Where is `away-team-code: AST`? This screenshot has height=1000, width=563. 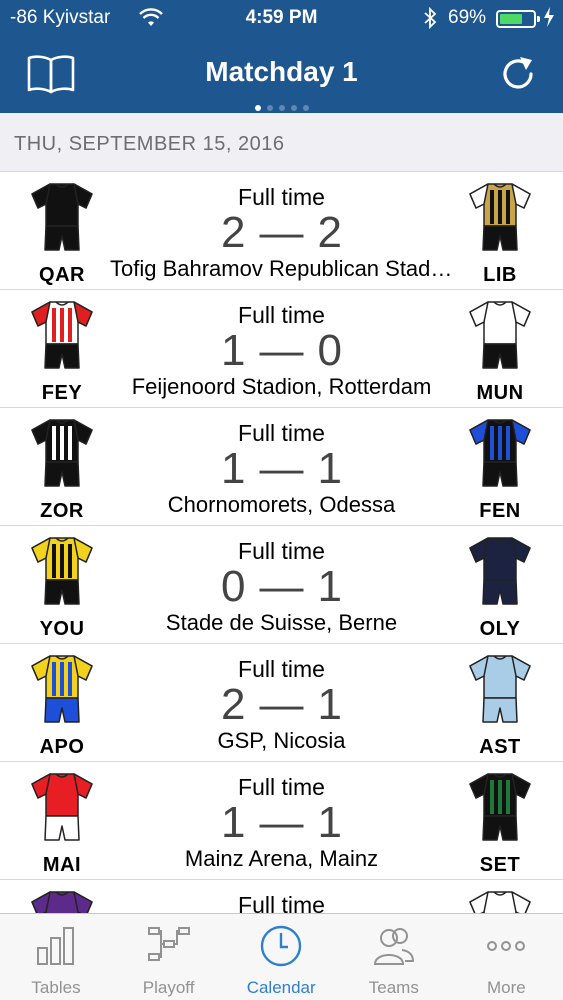
away-team-code: AST is located at coordinates (500, 747).